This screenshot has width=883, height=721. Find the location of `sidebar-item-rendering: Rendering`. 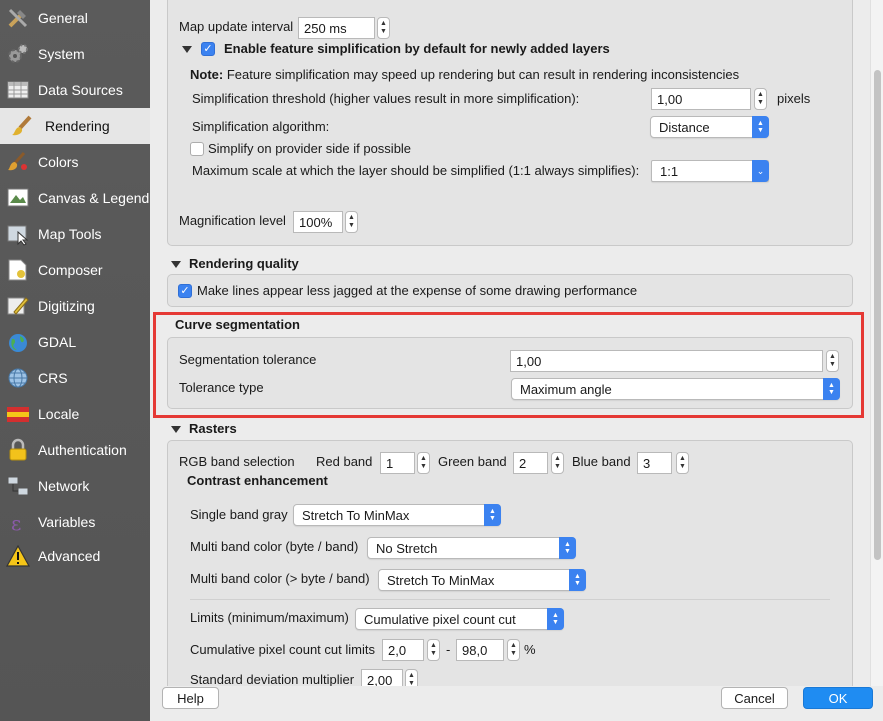

sidebar-item-rendering: Rendering is located at coordinates (75, 126).